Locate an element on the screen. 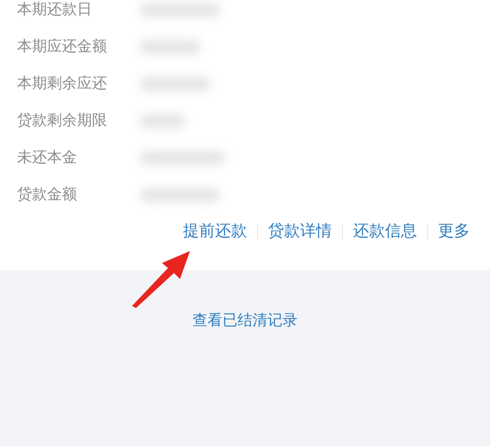 This screenshot has height=446, width=490. settled-records-link: 查看已结清记录 is located at coordinates (245, 320).